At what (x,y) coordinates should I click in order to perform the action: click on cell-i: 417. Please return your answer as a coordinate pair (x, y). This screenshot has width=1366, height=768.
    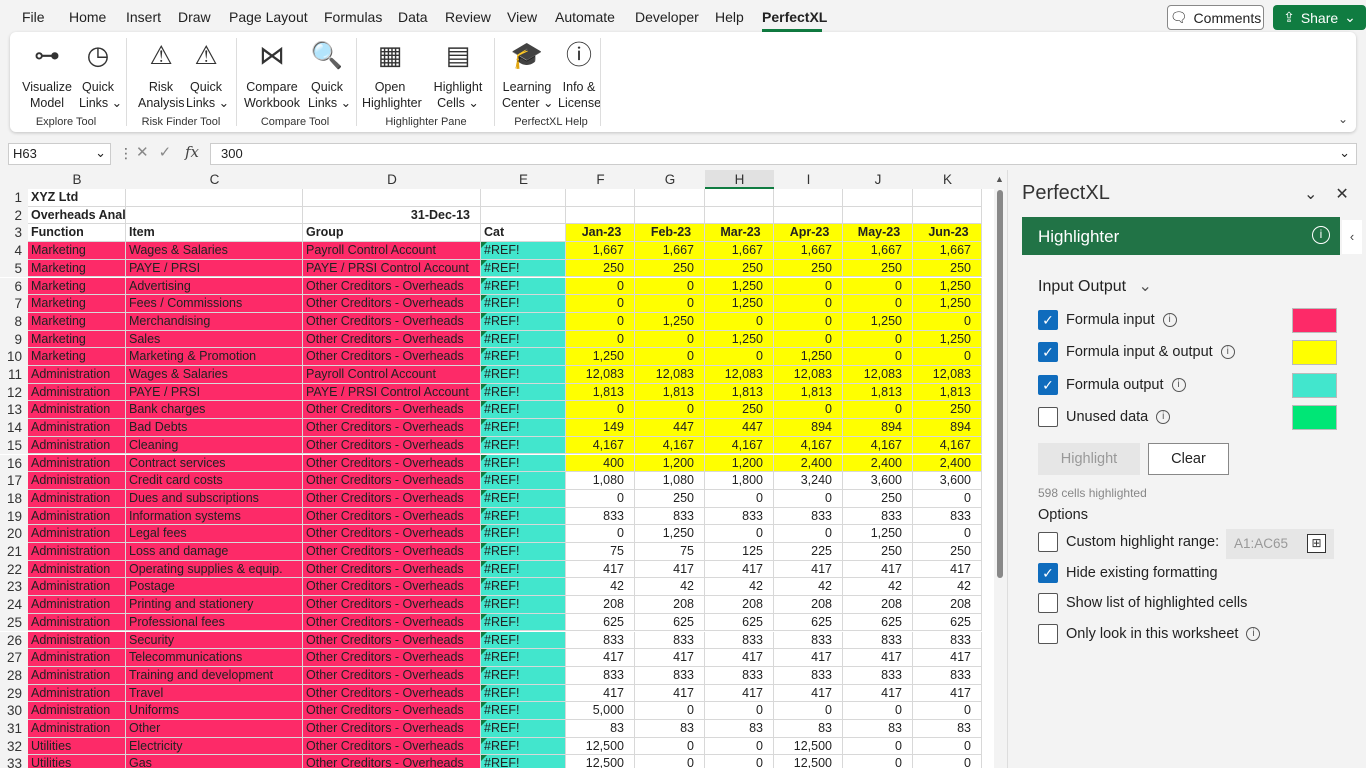
    Looking at the image, I should click on (808, 569).